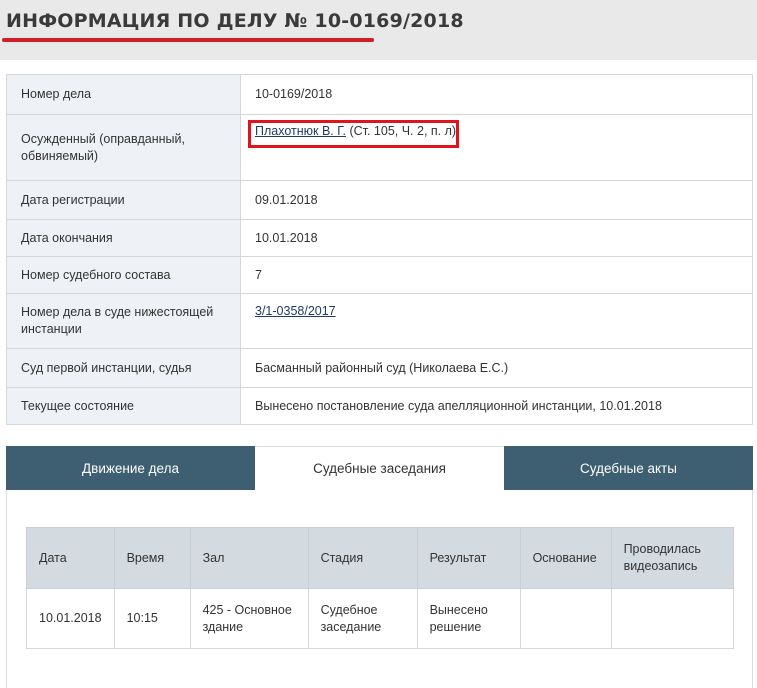 This screenshot has width=757, height=688. What do you see at coordinates (468, 558) in the screenshot?
I see `column-header-result: Результат` at bounding box center [468, 558].